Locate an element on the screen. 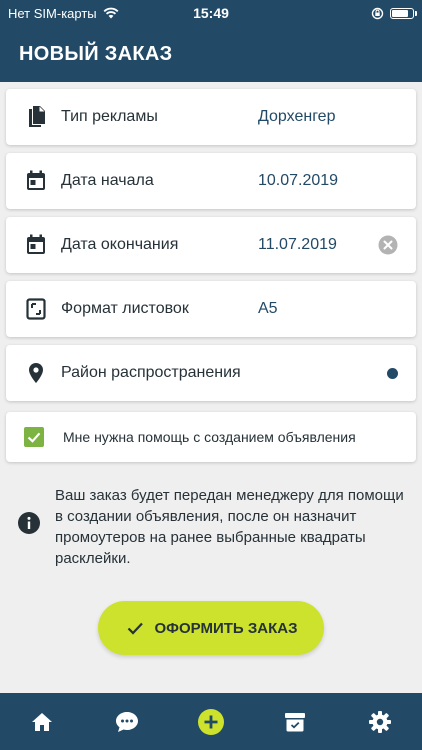 The image size is (422, 750). help-checkbox is located at coordinates (34, 437).